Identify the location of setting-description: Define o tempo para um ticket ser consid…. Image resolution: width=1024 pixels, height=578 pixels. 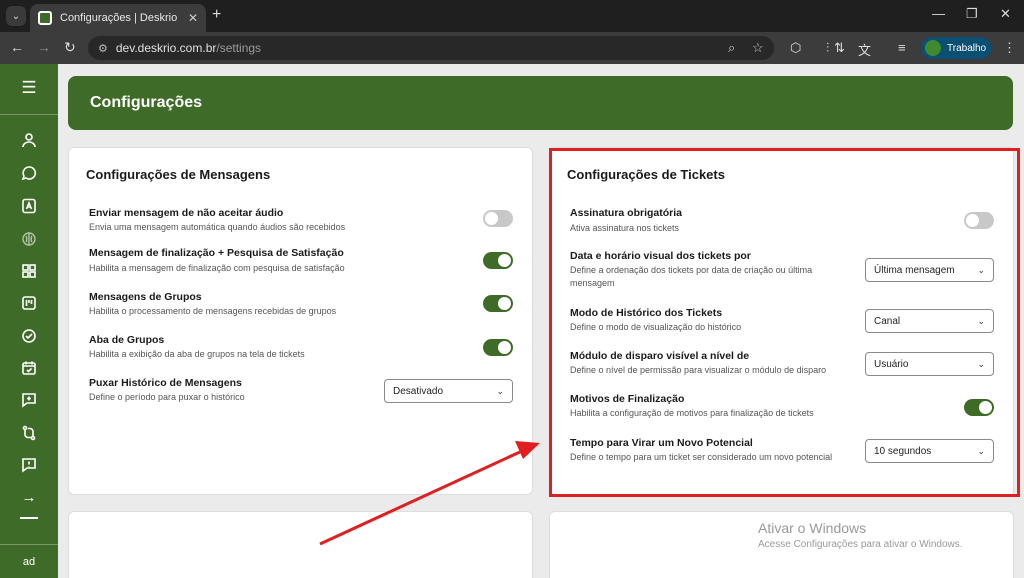
(701, 457).